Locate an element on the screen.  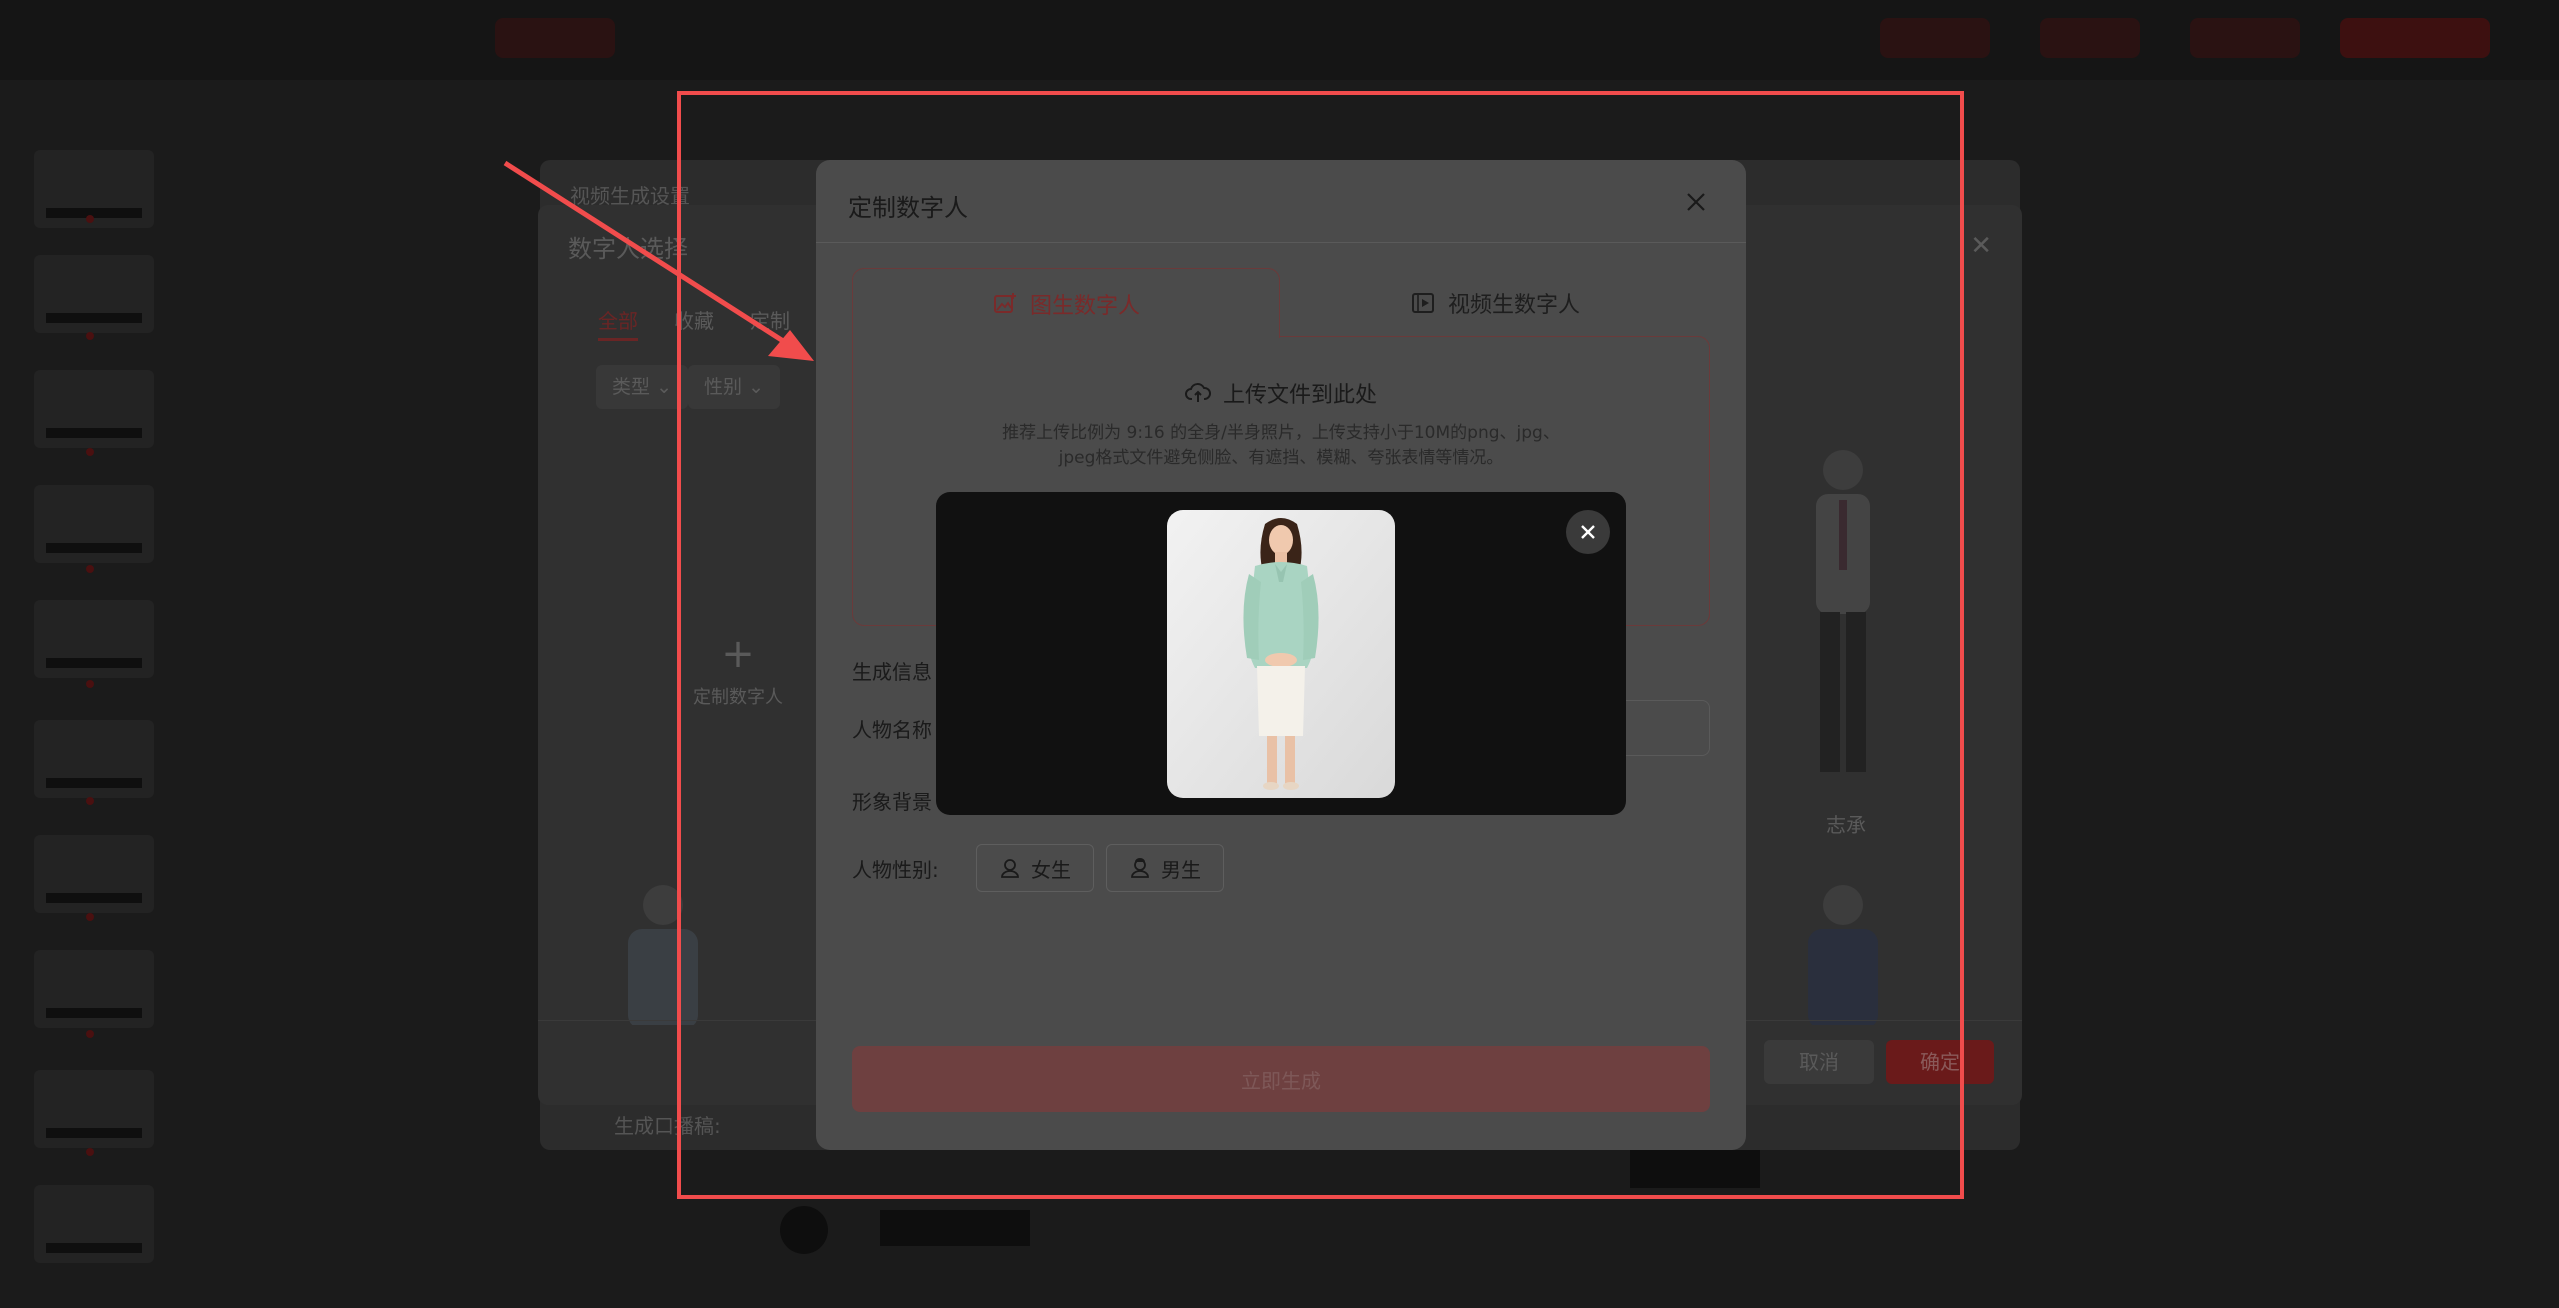
top-action-button is located at coordinates (2415, 38).